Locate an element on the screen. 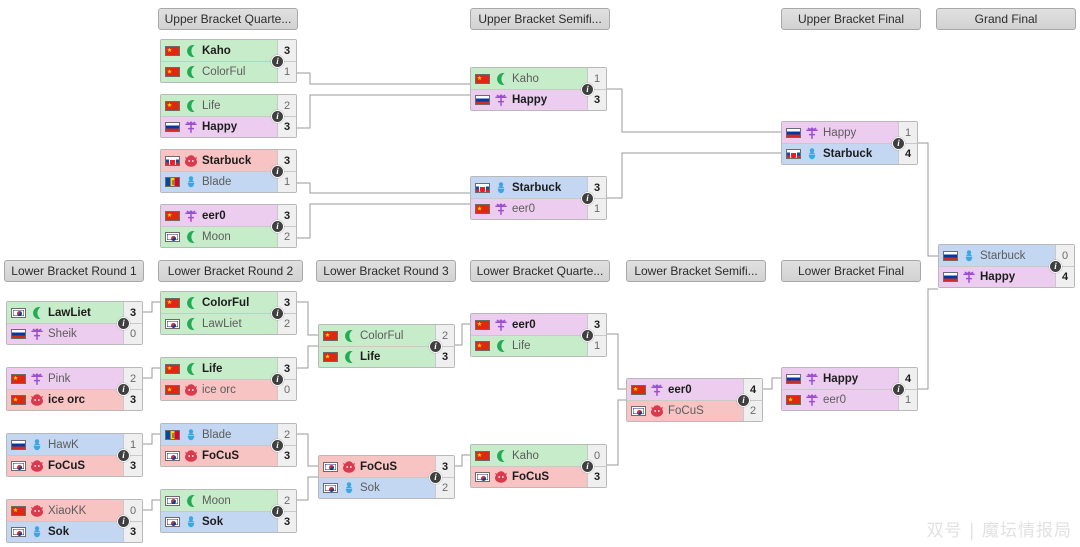 The width and height of the screenshot is (1080, 547). round-header-lb-f: Lower Bracket Final is located at coordinates (851, 271).